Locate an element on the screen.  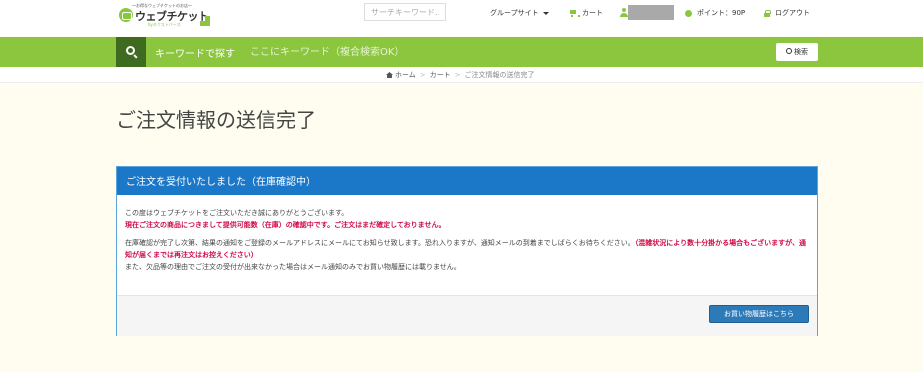
breadcrumb-home: ホーム is located at coordinates (405, 75).